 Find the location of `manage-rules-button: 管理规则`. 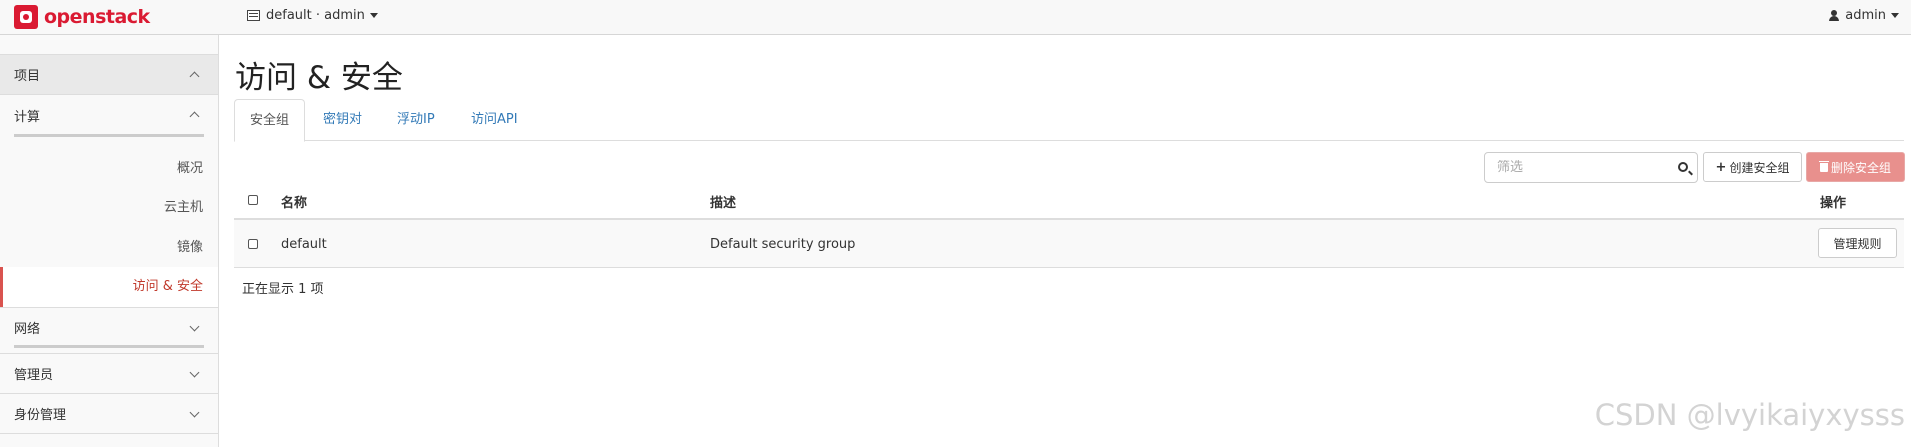

manage-rules-button: 管理规则 is located at coordinates (1857, 243).